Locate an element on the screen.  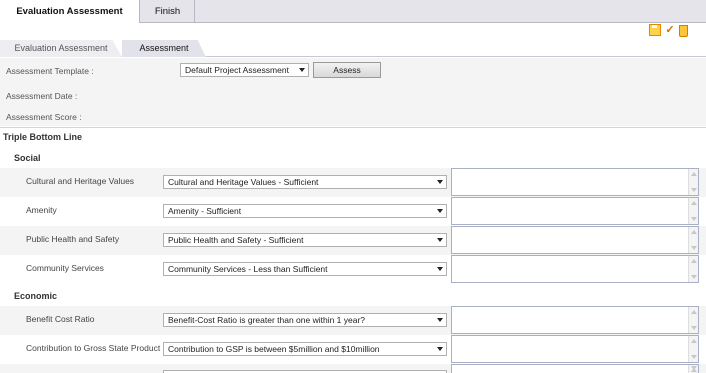
assessment-date-label: Assessment Date : is located at coordinates (42, 96).